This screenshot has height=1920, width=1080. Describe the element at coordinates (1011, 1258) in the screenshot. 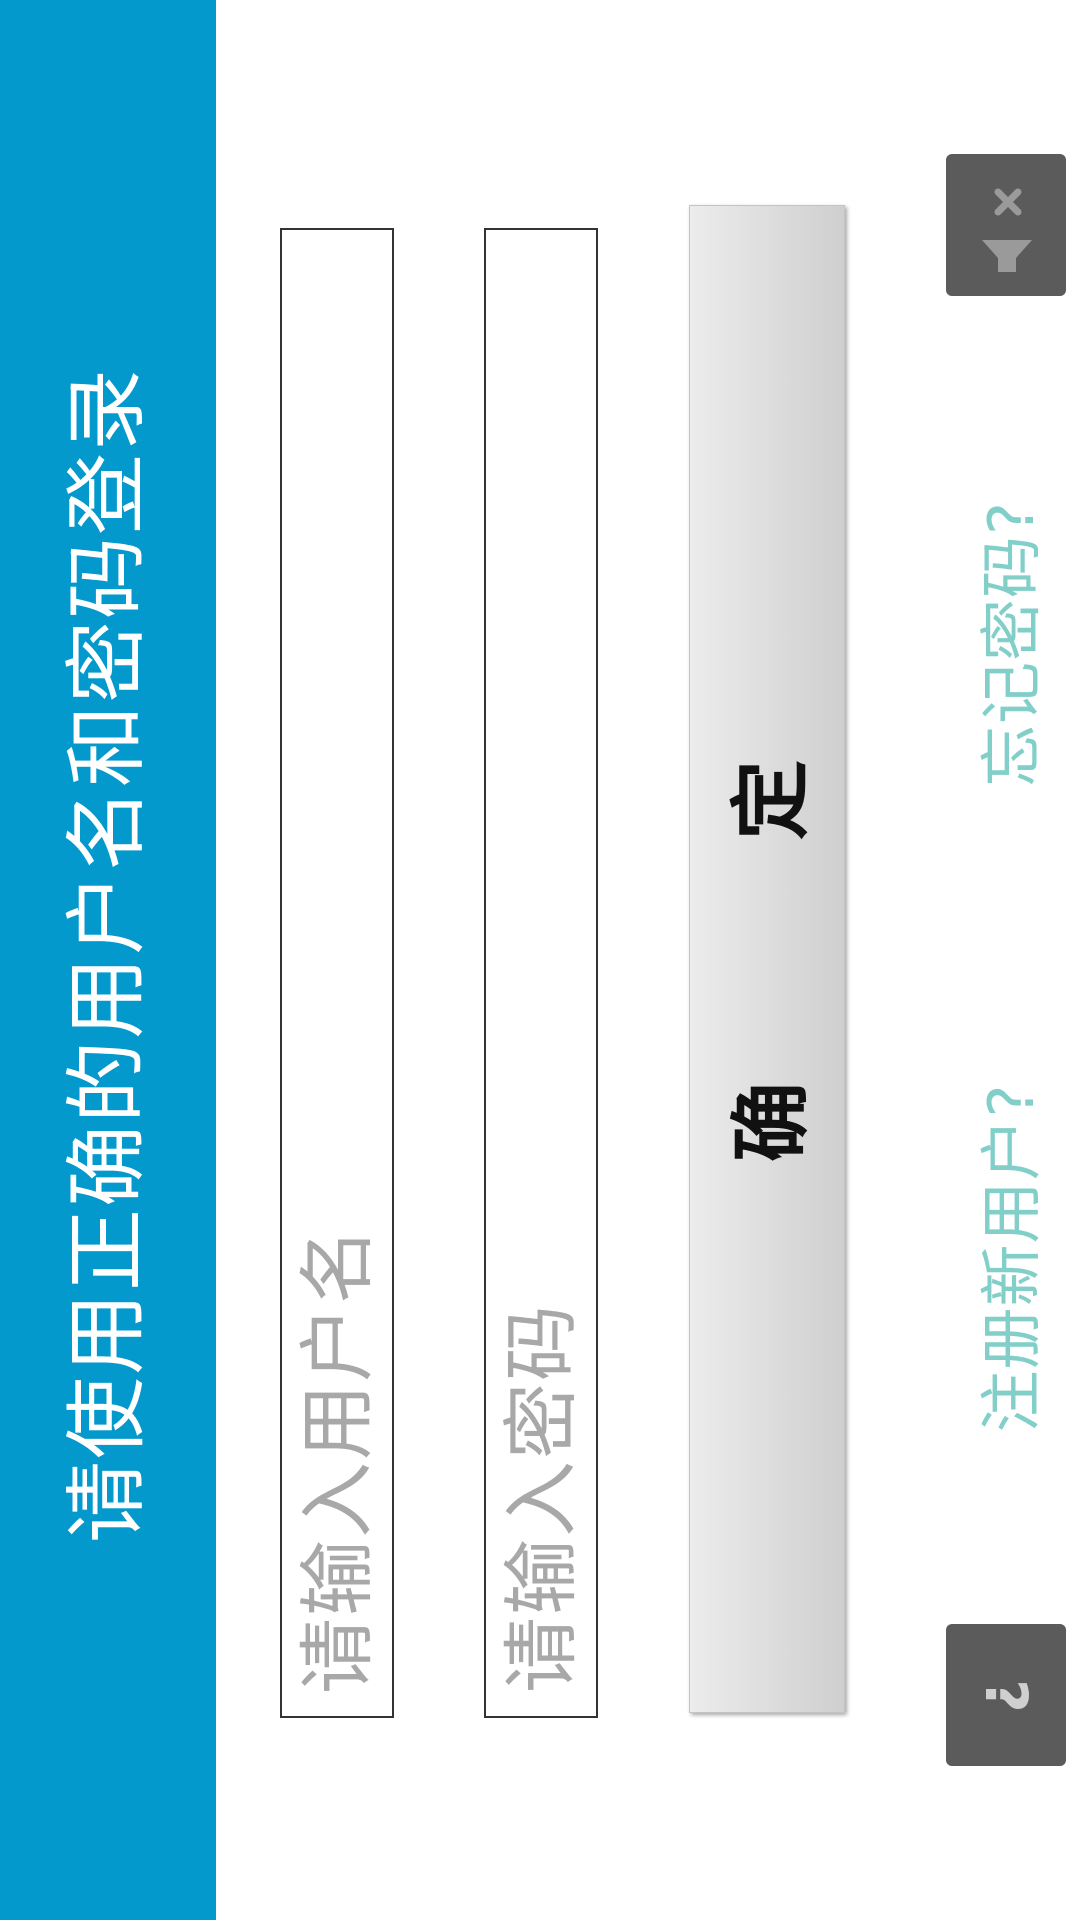

I see `register-link: 注册新用户?` at that location.